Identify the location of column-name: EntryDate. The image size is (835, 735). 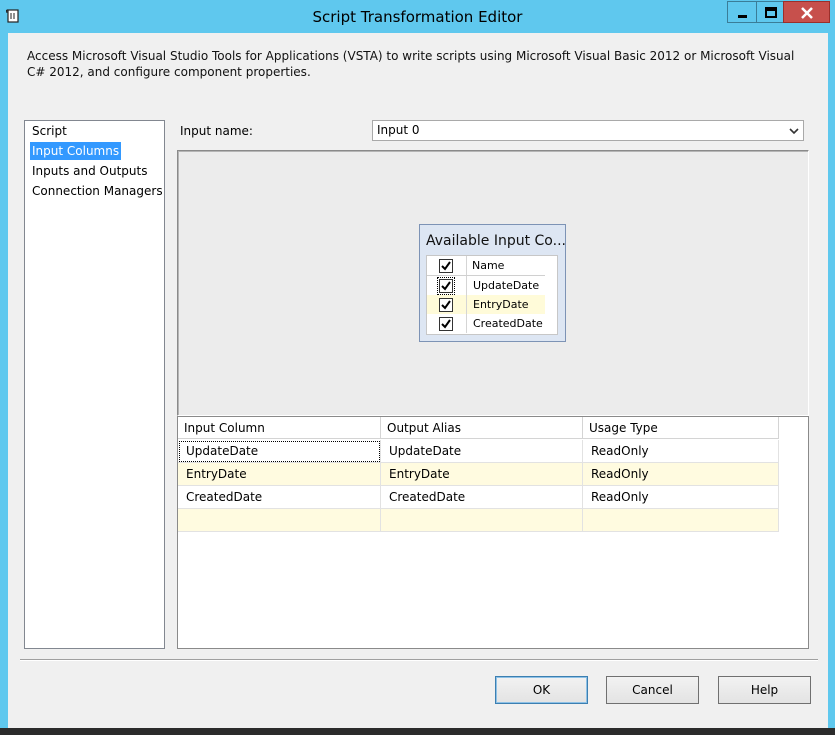
(501, 304).